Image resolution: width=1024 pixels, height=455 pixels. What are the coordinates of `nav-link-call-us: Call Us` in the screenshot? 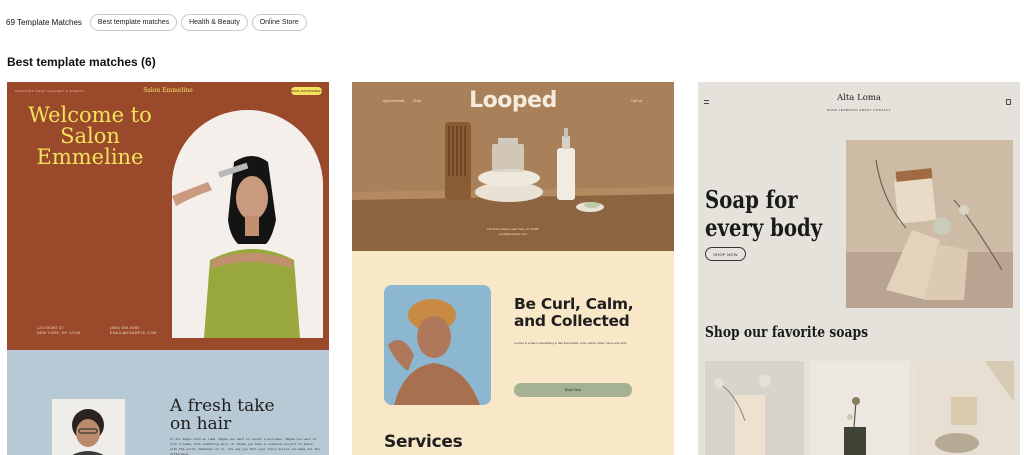 It's located at (637, 101).